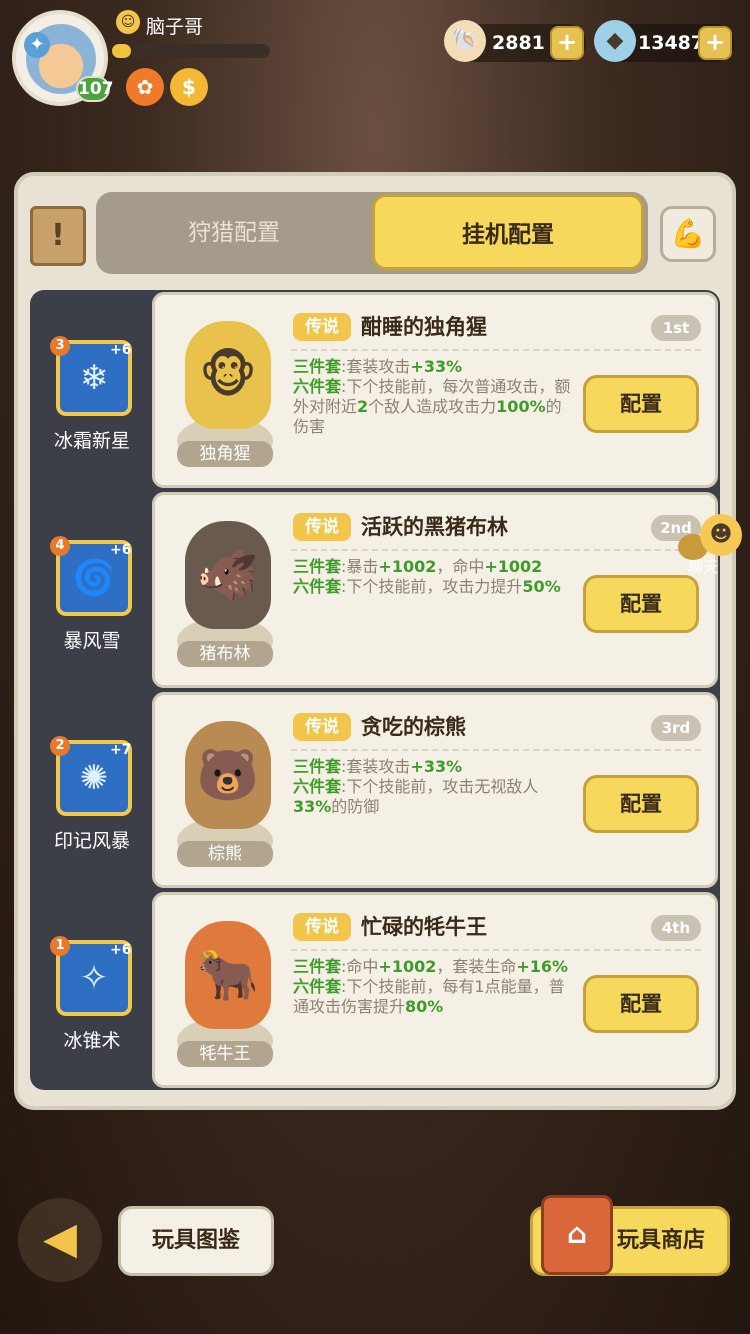 The height and width of the screenshot is (1334, 750). Describe the element at coordinates (145, 87) in the screenshot. I see `flower-badge-icon: ✿` at that location.